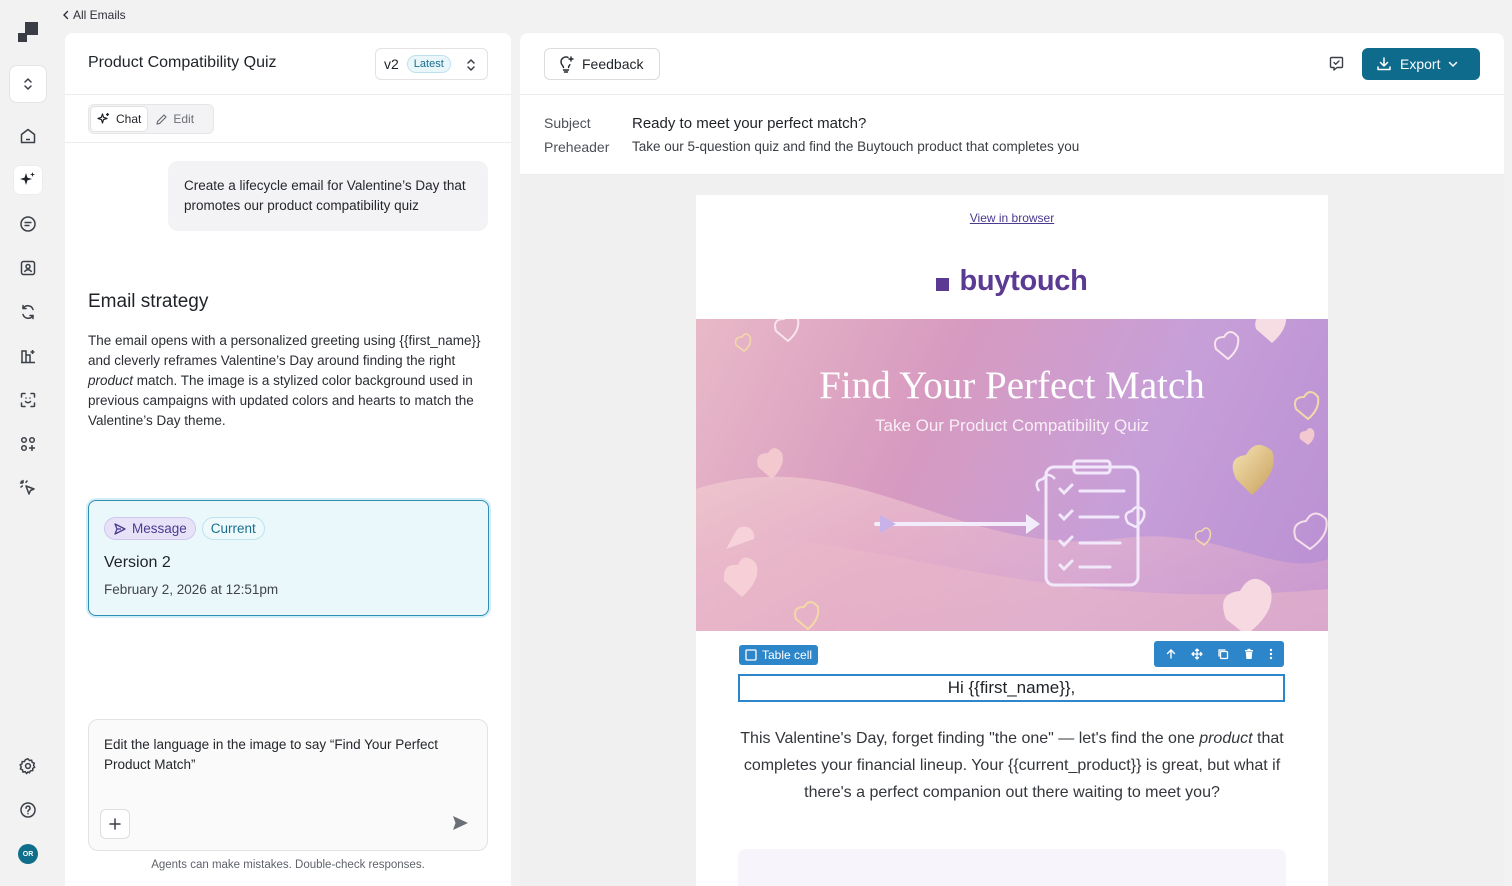 Image resolution: width=1512 pixels, height=886 pixels. I want to click on send-icon, so click(460, 823).